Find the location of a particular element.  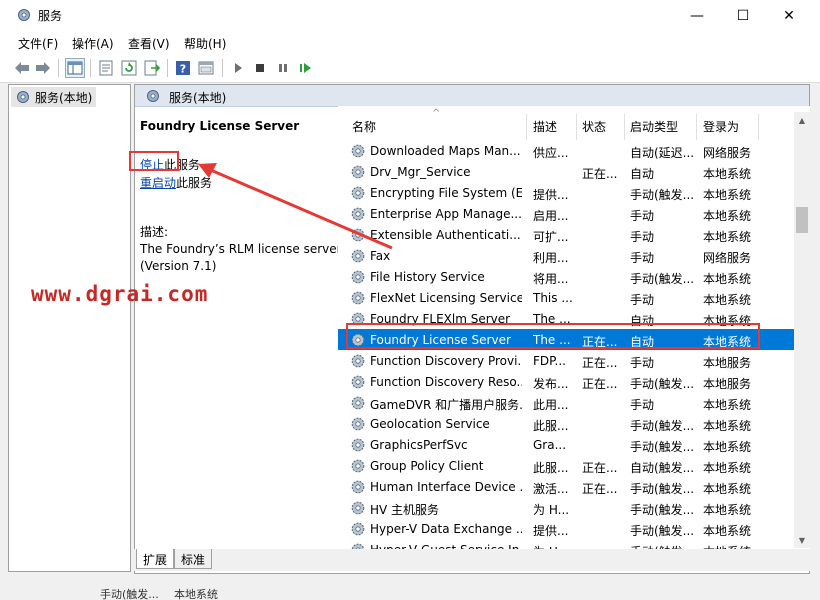

scroll-up-icon: ▲ is located at coordinates (802, 120).